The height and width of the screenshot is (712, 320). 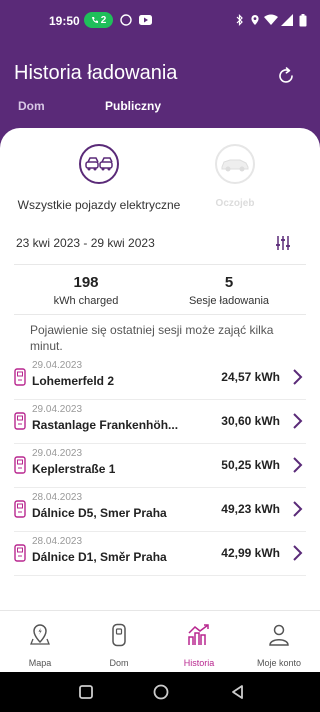 What do you see at coordinates (235, 203) in the screenshot?
I see `vehicle-filter-oczojeb-label: Oczojeb` at bounding box center [235, 203].